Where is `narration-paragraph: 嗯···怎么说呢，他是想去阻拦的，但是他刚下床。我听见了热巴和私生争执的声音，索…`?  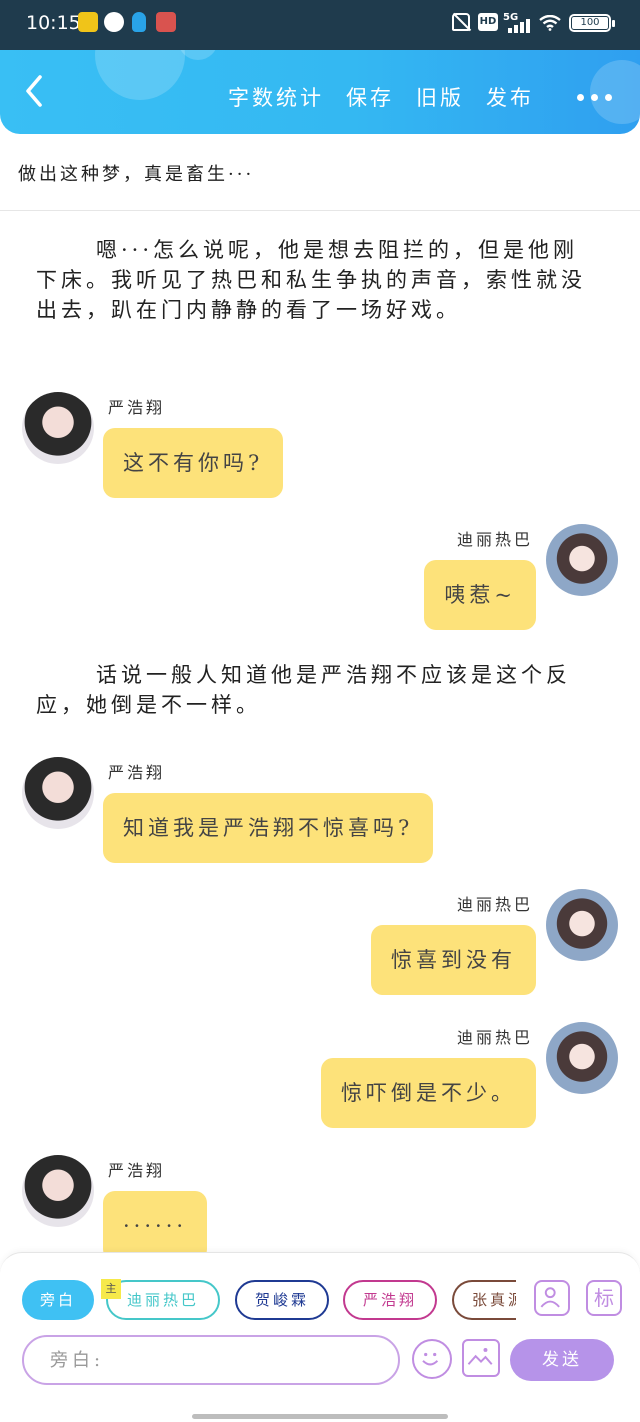 narration-paragraph: 嗯···怎么说呢，他是想去阻拦的，但是他刚下床。我听见了热巴和私生争执的声音，索… is located at coordinates (316, 280).